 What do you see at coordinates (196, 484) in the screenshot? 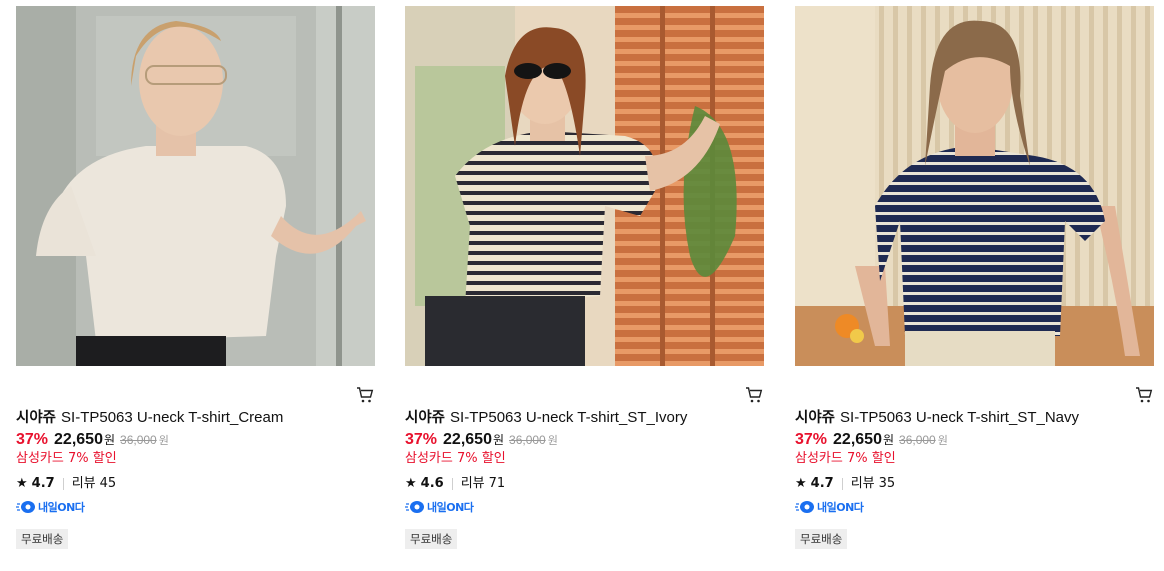
I see `review-info: ★ 4.7 리뷰 45` at bounding box center [196, 484].